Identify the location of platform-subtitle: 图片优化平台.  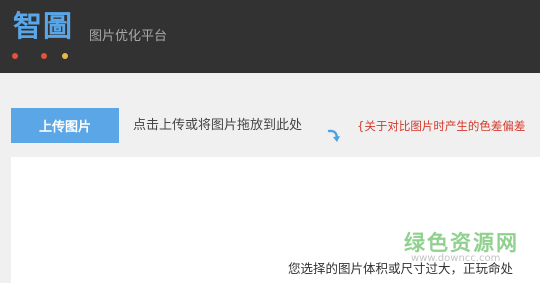
(128, 36).